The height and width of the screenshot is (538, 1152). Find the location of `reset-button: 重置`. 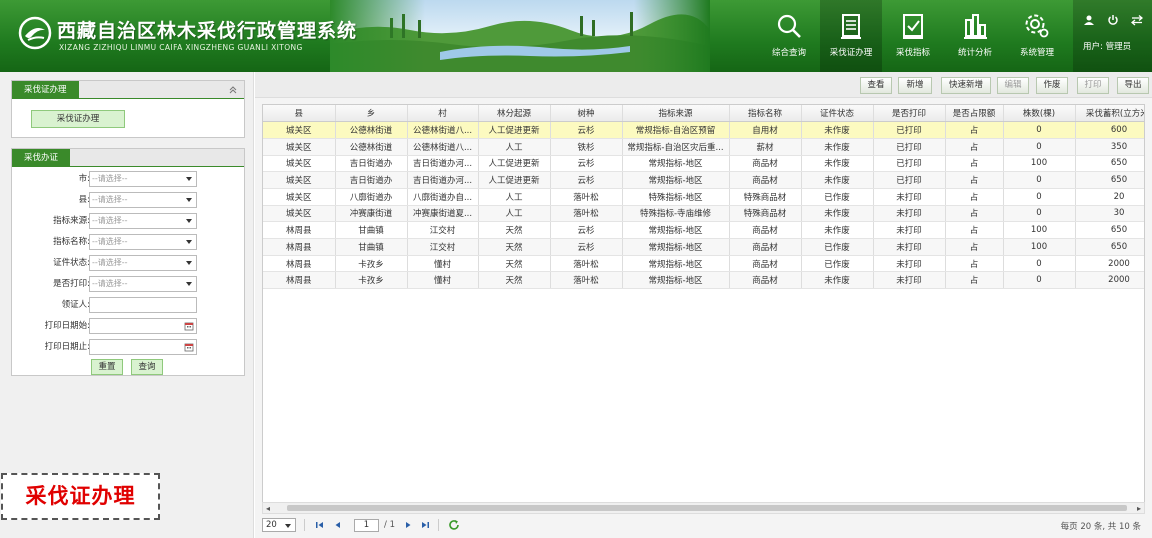

reset-button: 重置 is located at coordinates (107, 367).